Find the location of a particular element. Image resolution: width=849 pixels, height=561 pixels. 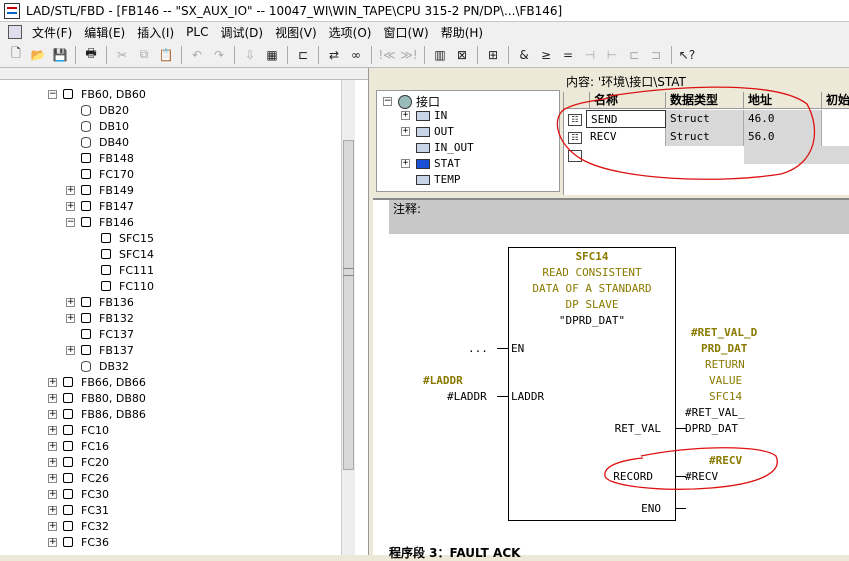

undo-icon: ↶ is located at coordinates (197, 55).